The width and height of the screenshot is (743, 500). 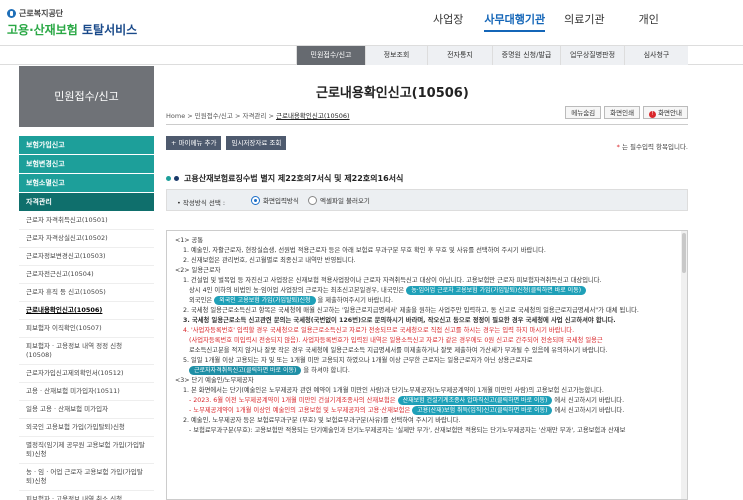 What do you see at coordinates (355, 300) in the screenshot?
I see `notice-text: 을 제출하여주시기 바랍니다.` at bounding box center [355, 300].